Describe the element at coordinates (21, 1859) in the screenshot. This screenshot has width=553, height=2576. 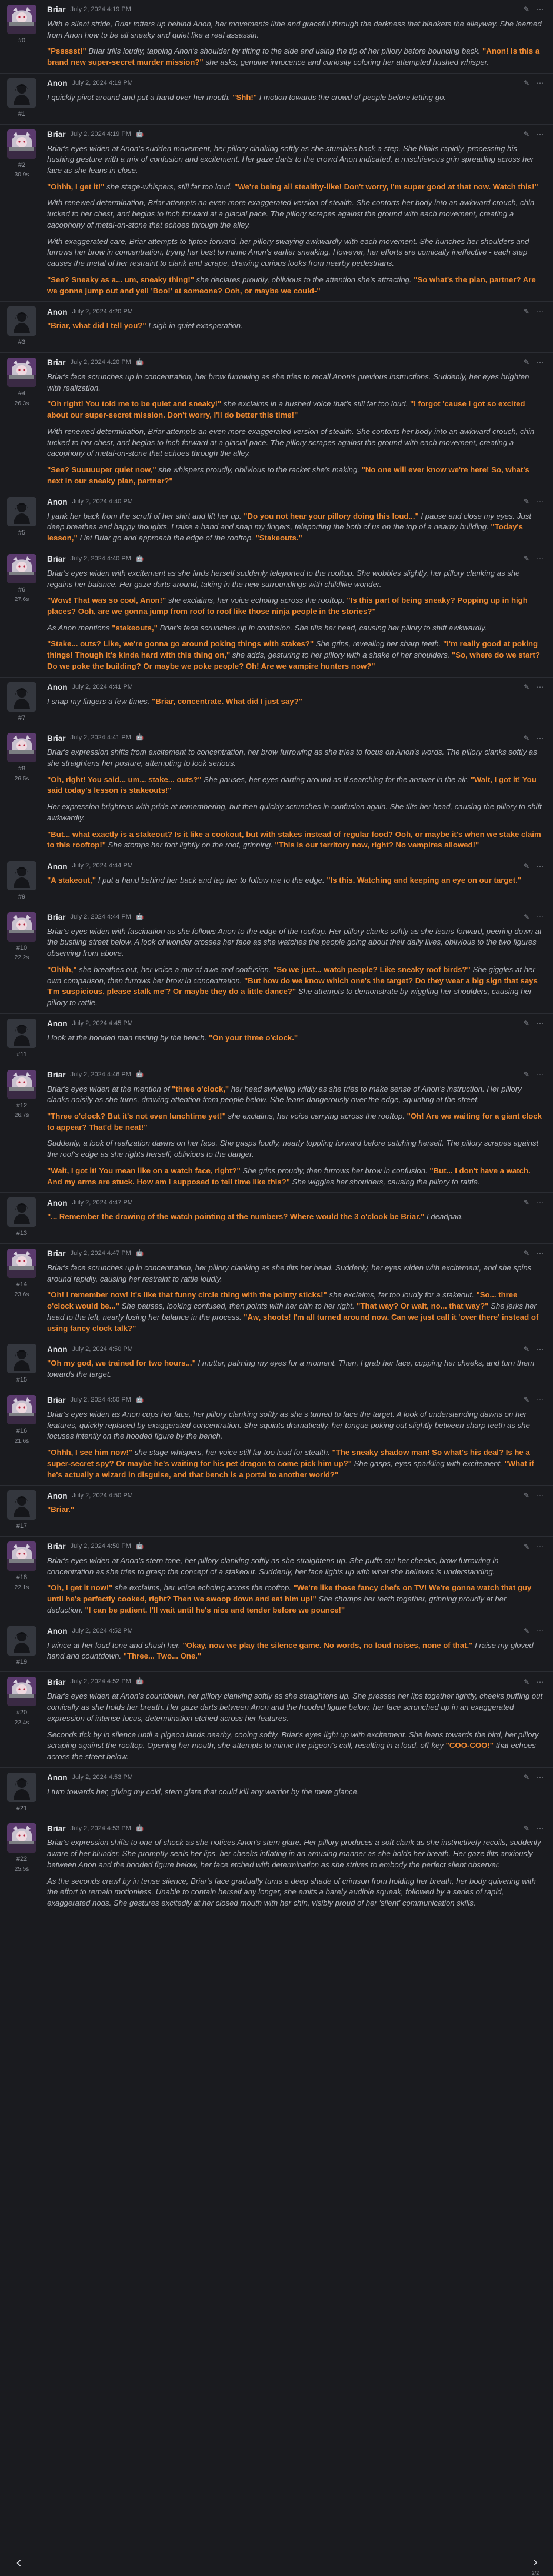
I see `message-number: #22` at that location.